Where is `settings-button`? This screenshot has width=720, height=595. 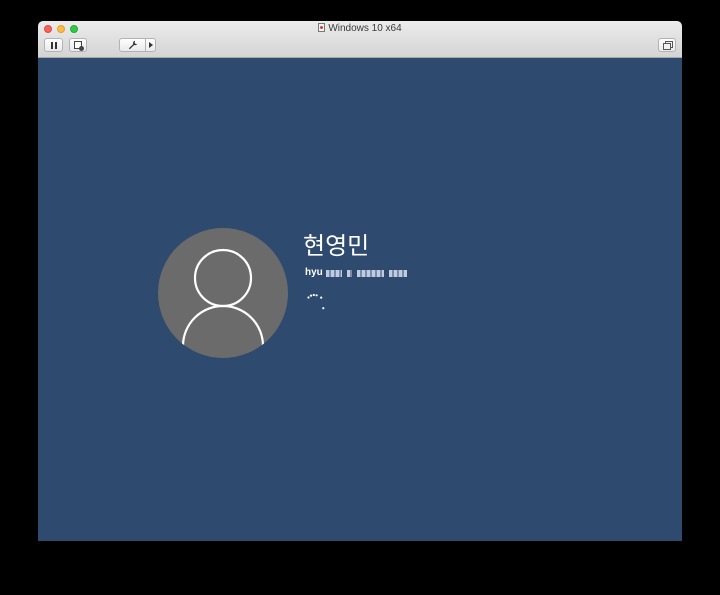 settings-button is located at coordinates (133, 45).